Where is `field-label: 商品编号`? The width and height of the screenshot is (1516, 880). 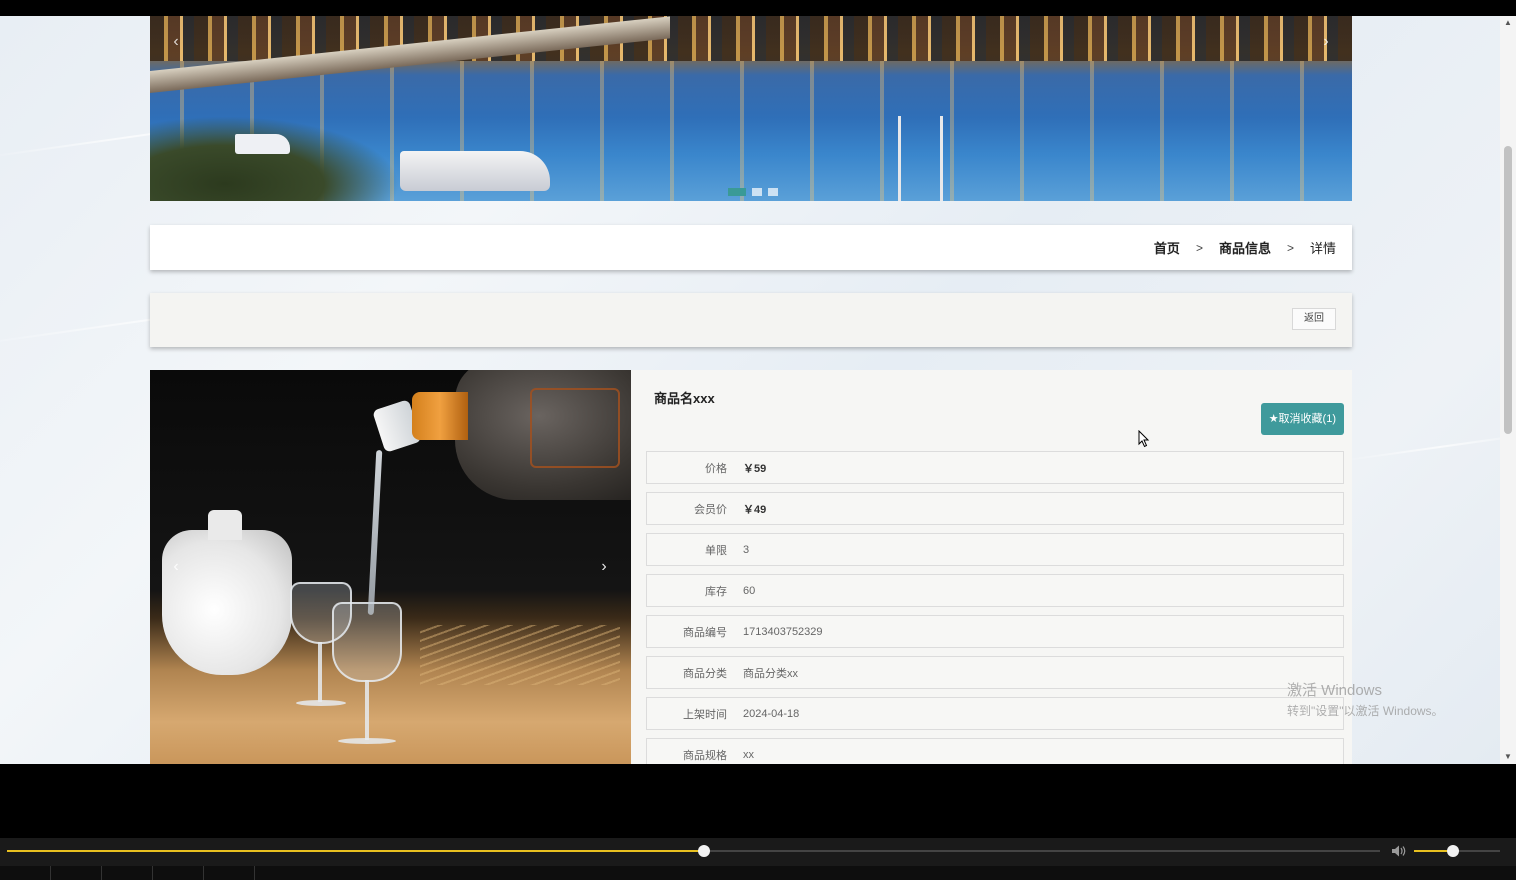
field-label: 商品编号 is located at coordinates (705, 632).